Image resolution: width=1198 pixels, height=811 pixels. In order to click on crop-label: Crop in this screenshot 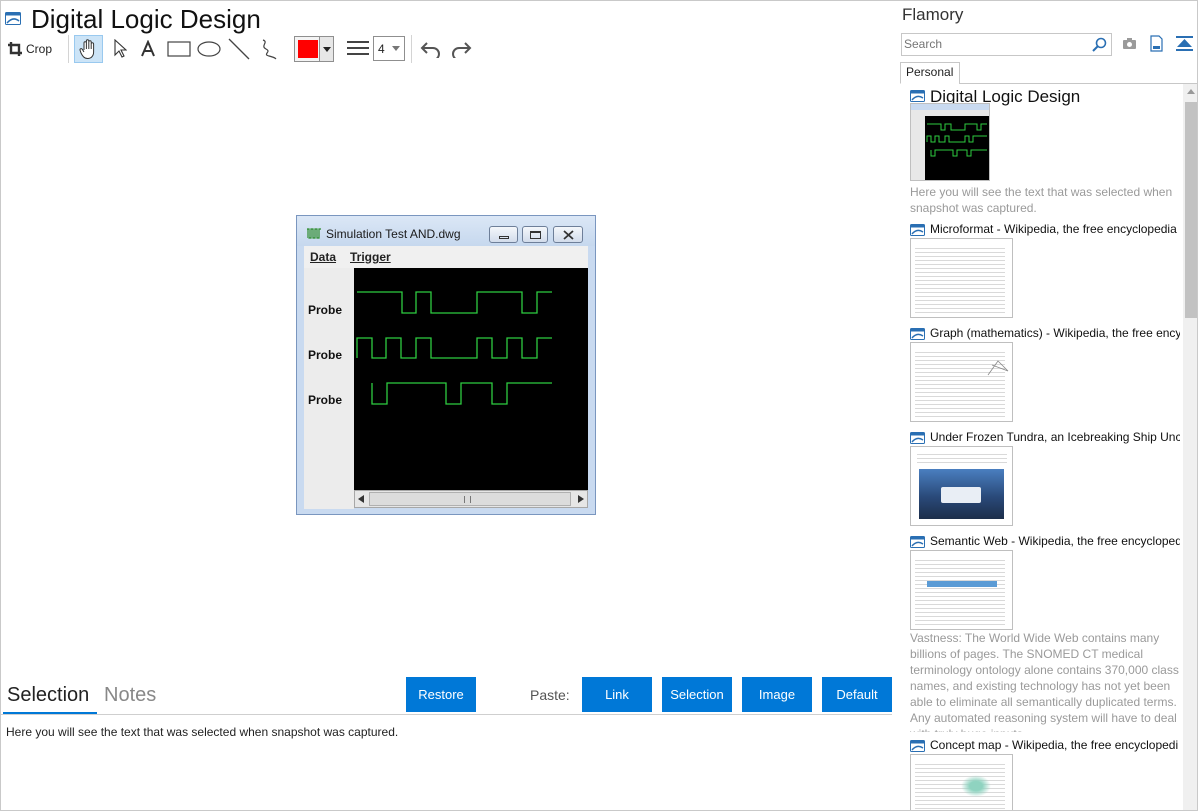, I will do `click(39, 49)`.